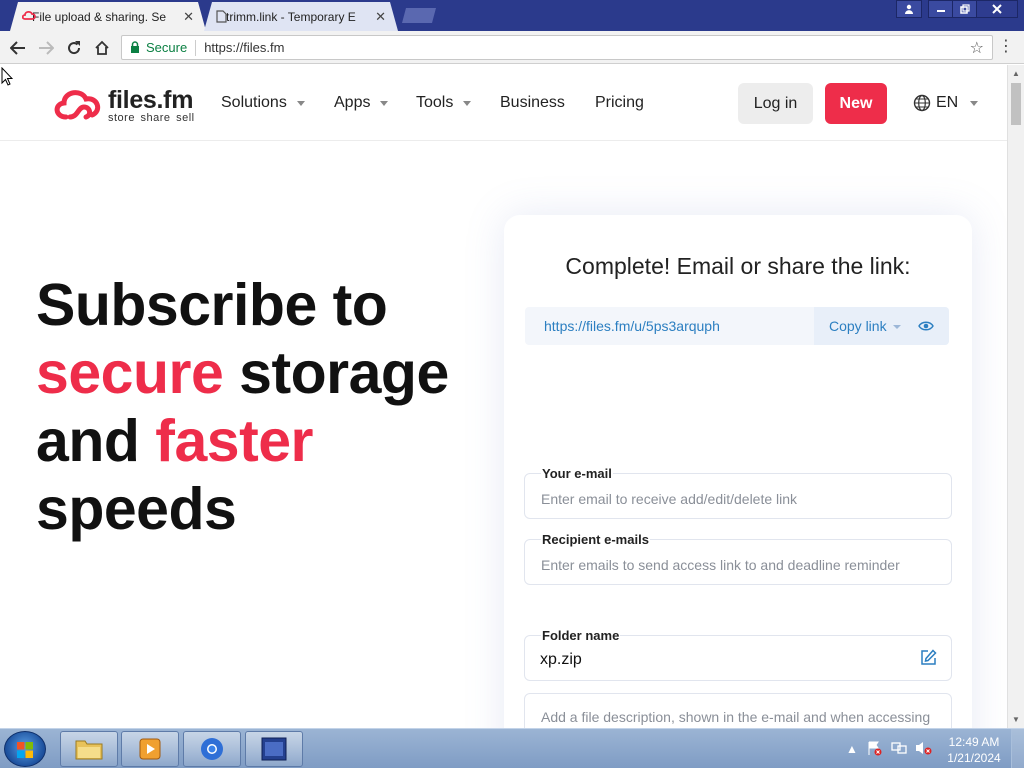 This screenshot has height=768, width=1024. Describe the element at coordinates (512, 748) in the screenshot. I see `windows-taskbar: ▲ 12:49 AM 1/21/2024` at that location.